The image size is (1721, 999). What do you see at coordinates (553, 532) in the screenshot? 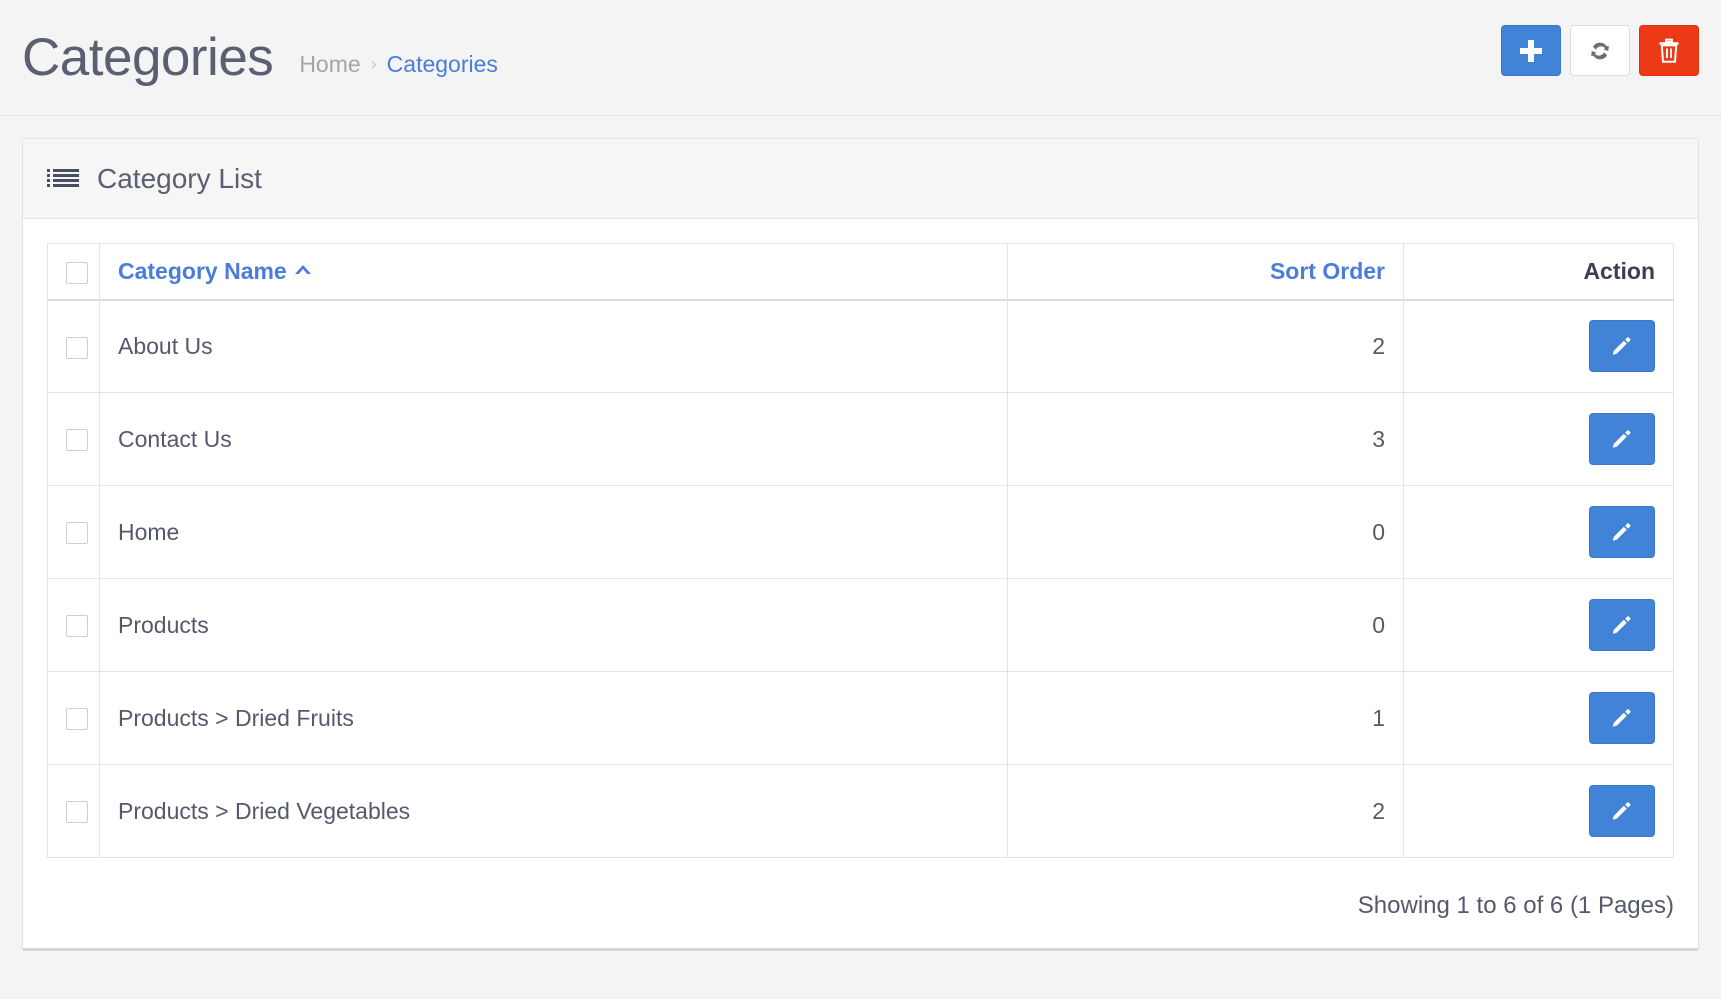
I see `cell-category-name: Home` at bounding box center [553, 532].